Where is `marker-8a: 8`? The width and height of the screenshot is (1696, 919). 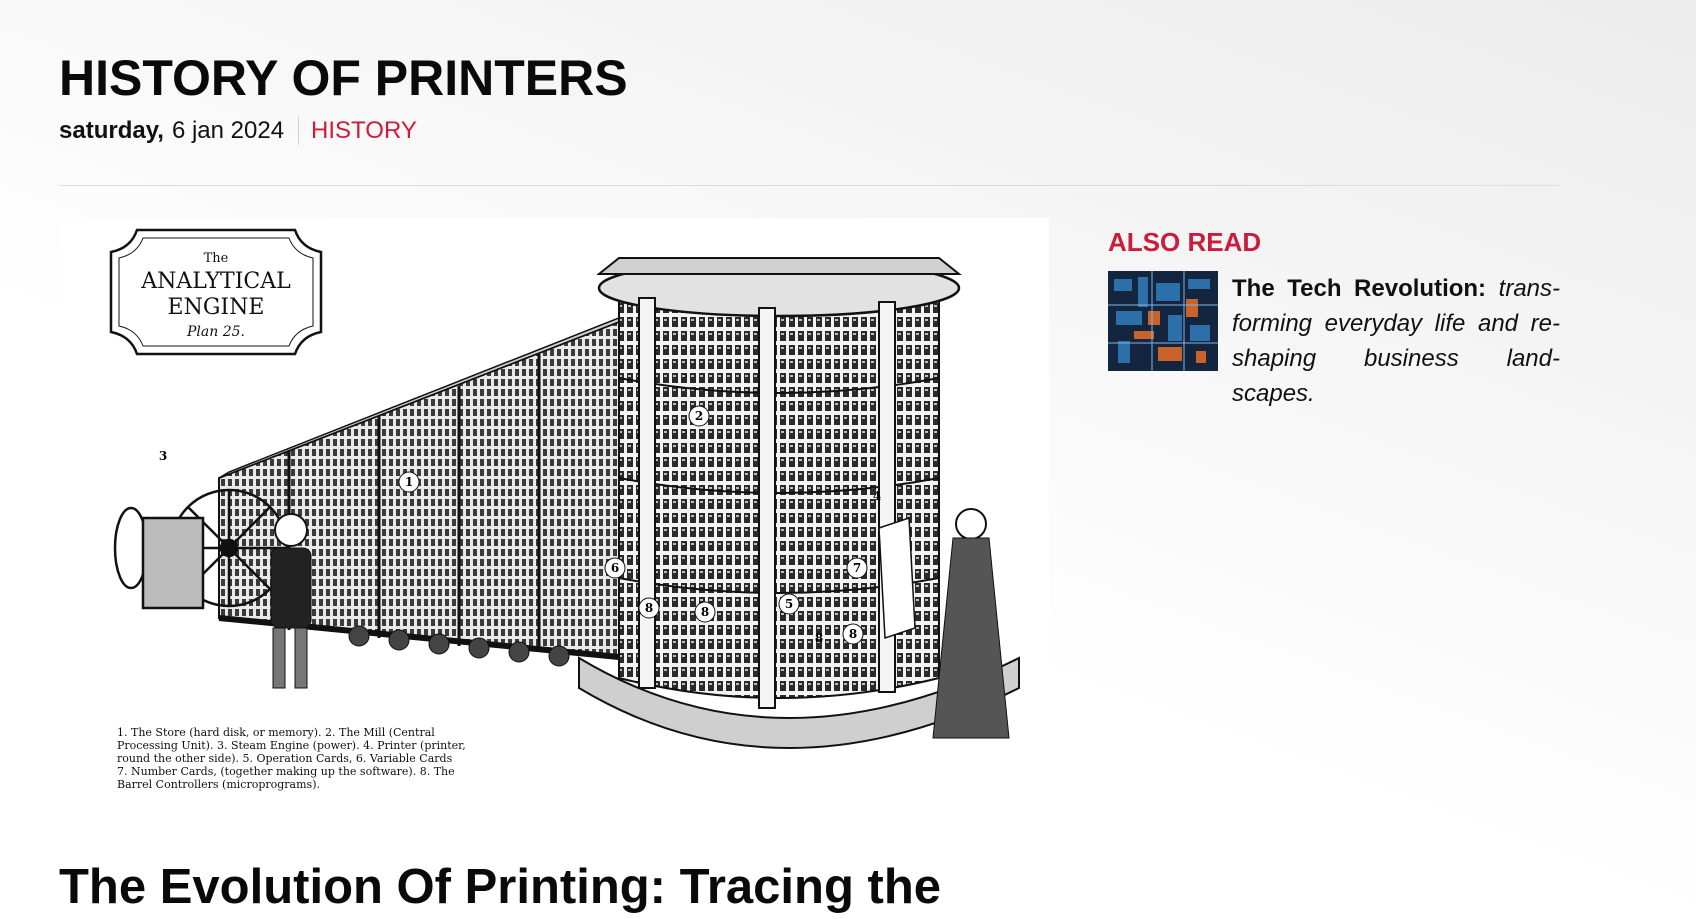 marker-8a: 8 is located at coordinates (649, 608).